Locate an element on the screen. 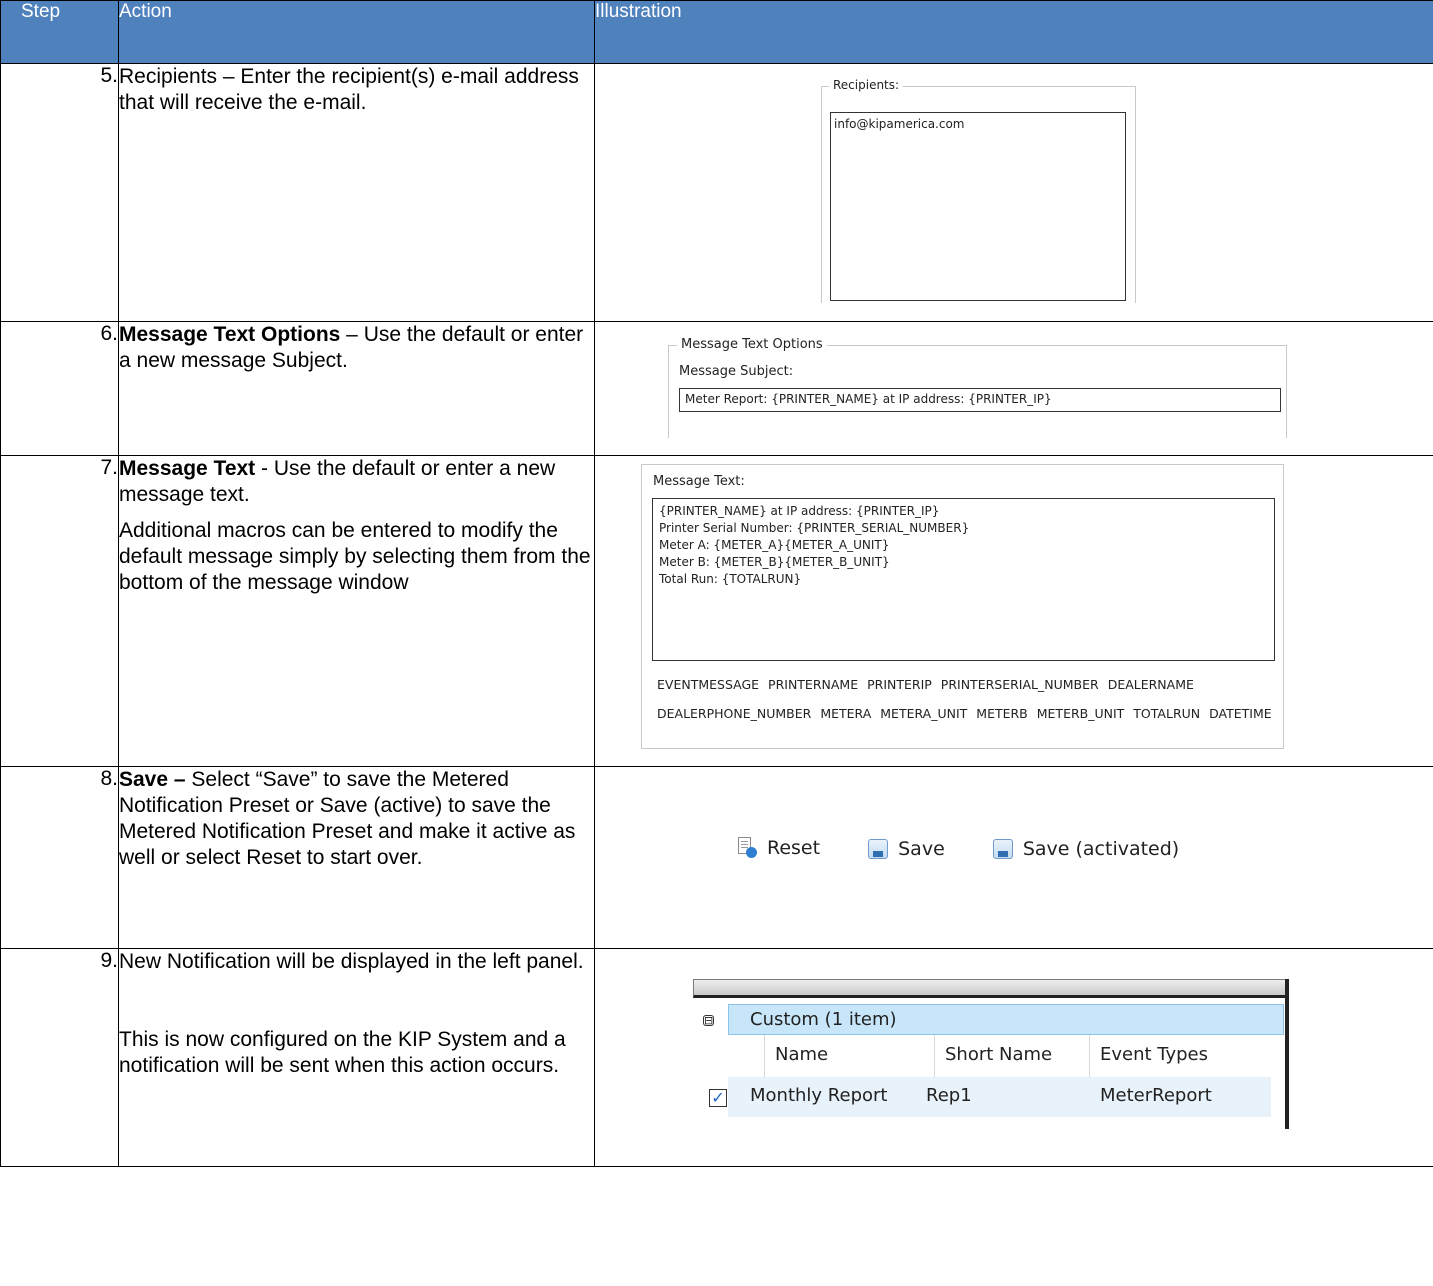 The width and height of the screenshot is (1433, 1286). macro-link: TOTALRUN is located at coordinates (1166, 713).